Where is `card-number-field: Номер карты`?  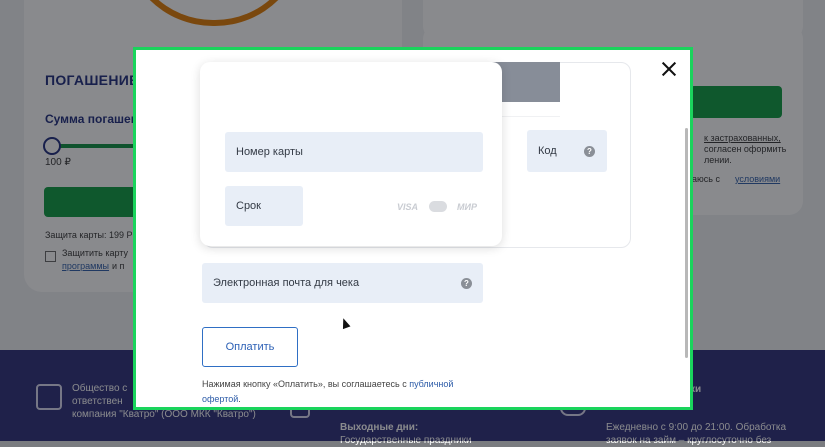
card-number-field: Номер карты is located at coordinates (354, 152).